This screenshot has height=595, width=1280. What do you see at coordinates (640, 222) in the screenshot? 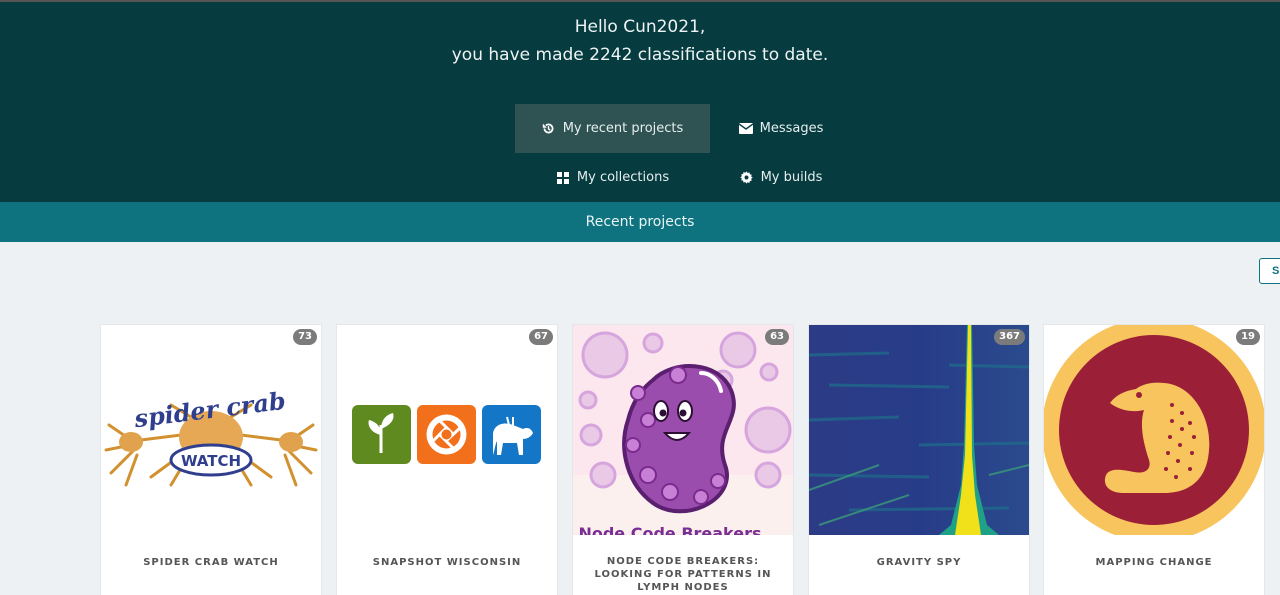
I see `recent-projects-heading: Recent projects` at bounding box center [640, 222].